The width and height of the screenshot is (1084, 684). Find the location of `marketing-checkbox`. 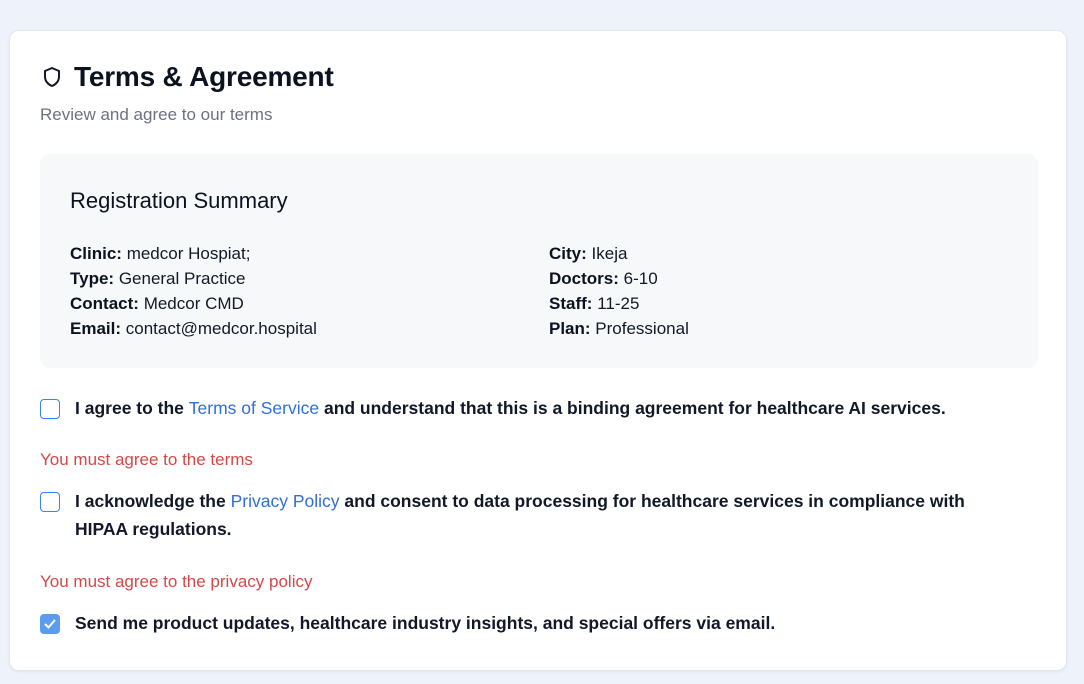

marketing-checkbox is located at coordinates (50, 624).